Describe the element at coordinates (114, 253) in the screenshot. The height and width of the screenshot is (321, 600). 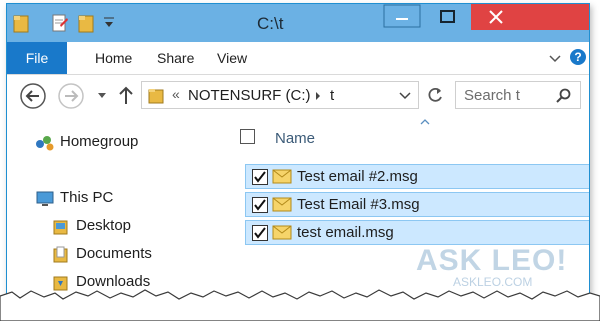
I see `nav-label: Documents` at that location.